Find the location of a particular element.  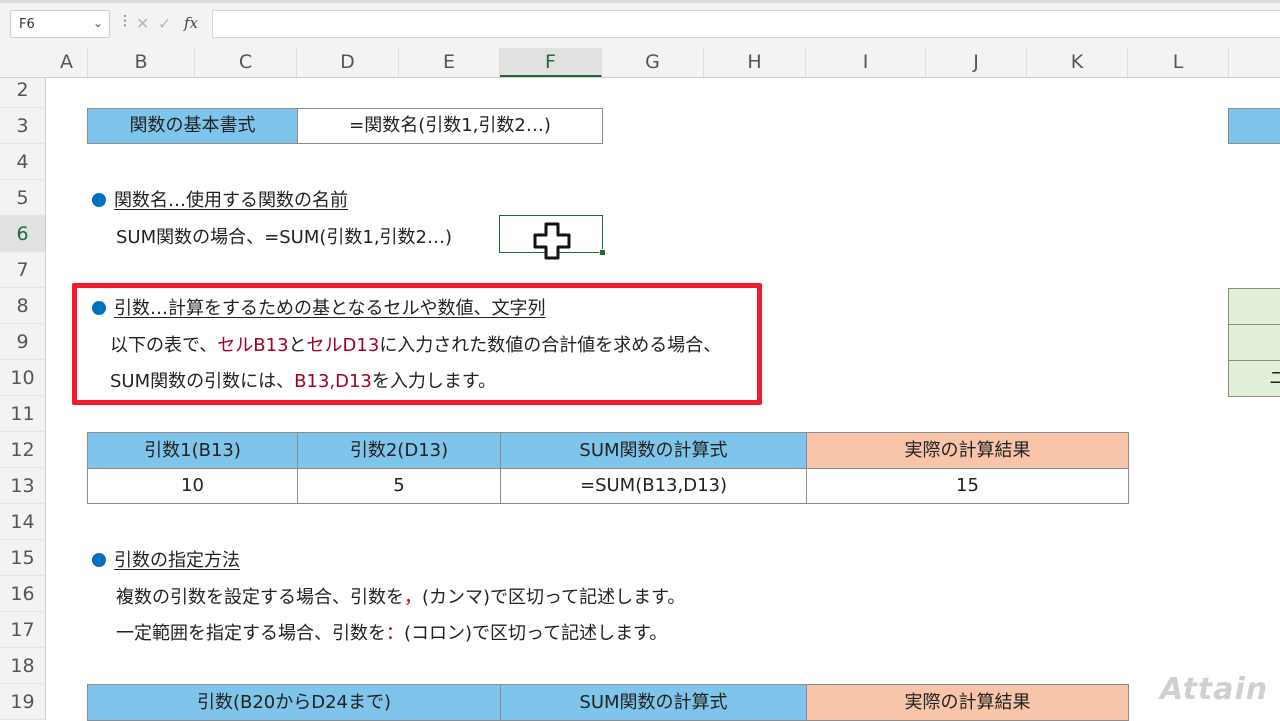

row-header-7: 7 is located at coordinates (22, 270).